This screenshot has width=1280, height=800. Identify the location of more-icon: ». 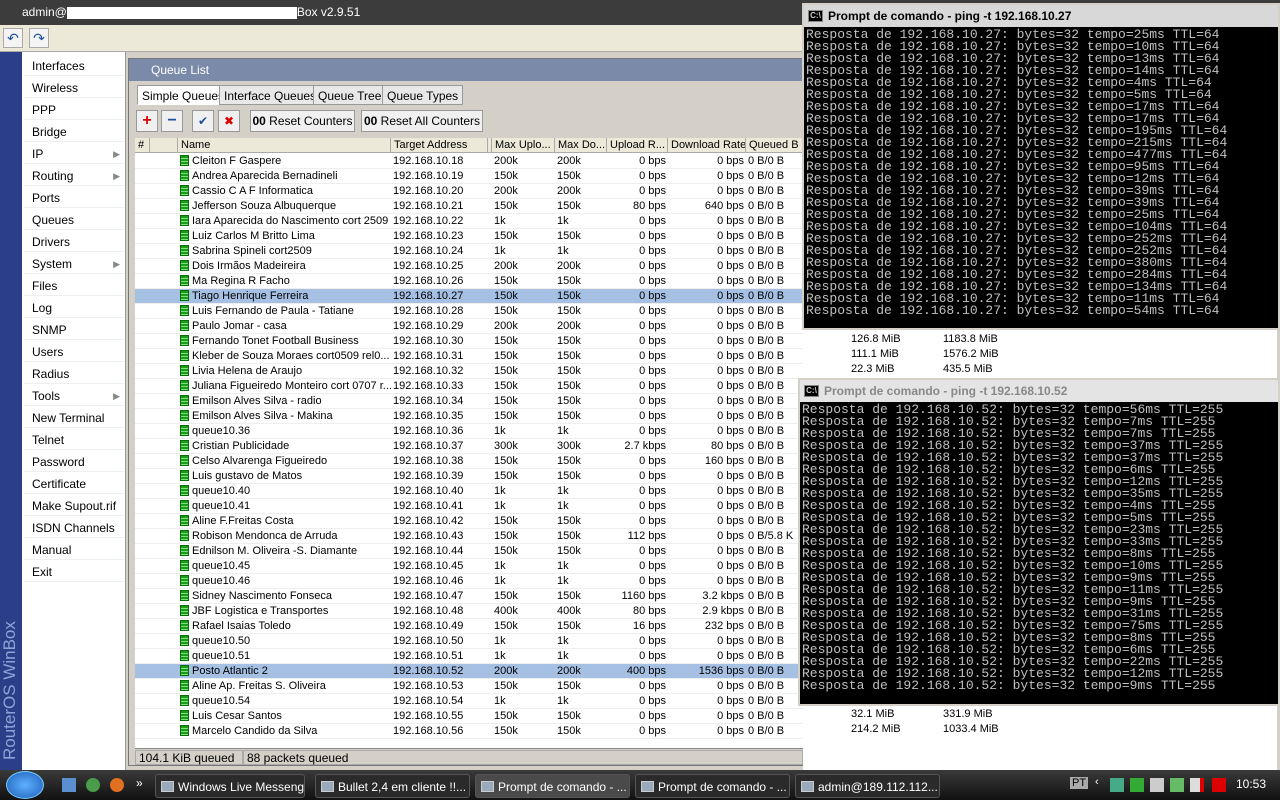
(139, 783).